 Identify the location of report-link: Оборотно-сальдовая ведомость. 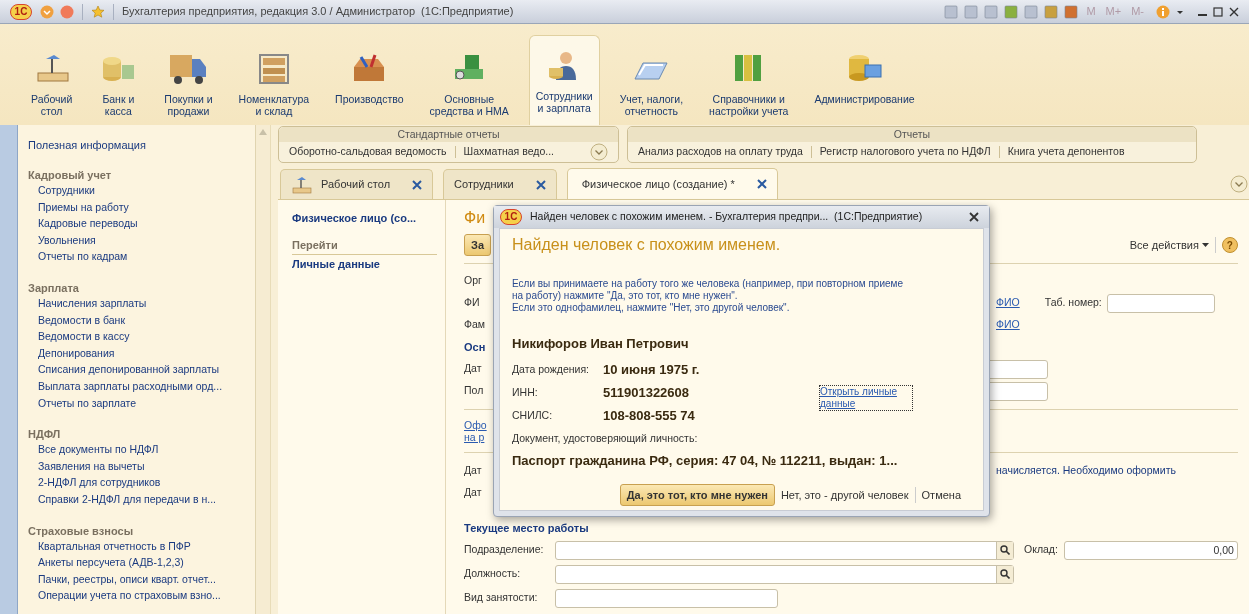
(368, 152).